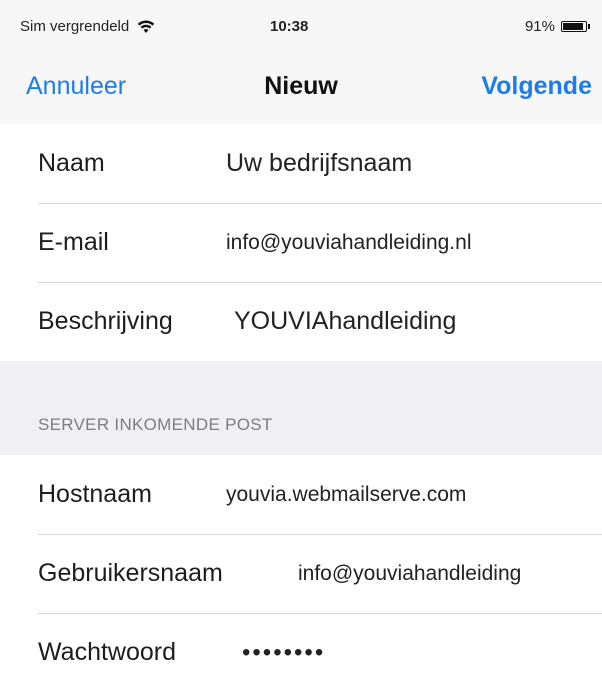  I want to click on status-carrier-group: Sim vergrendeld, so click(87, 26).